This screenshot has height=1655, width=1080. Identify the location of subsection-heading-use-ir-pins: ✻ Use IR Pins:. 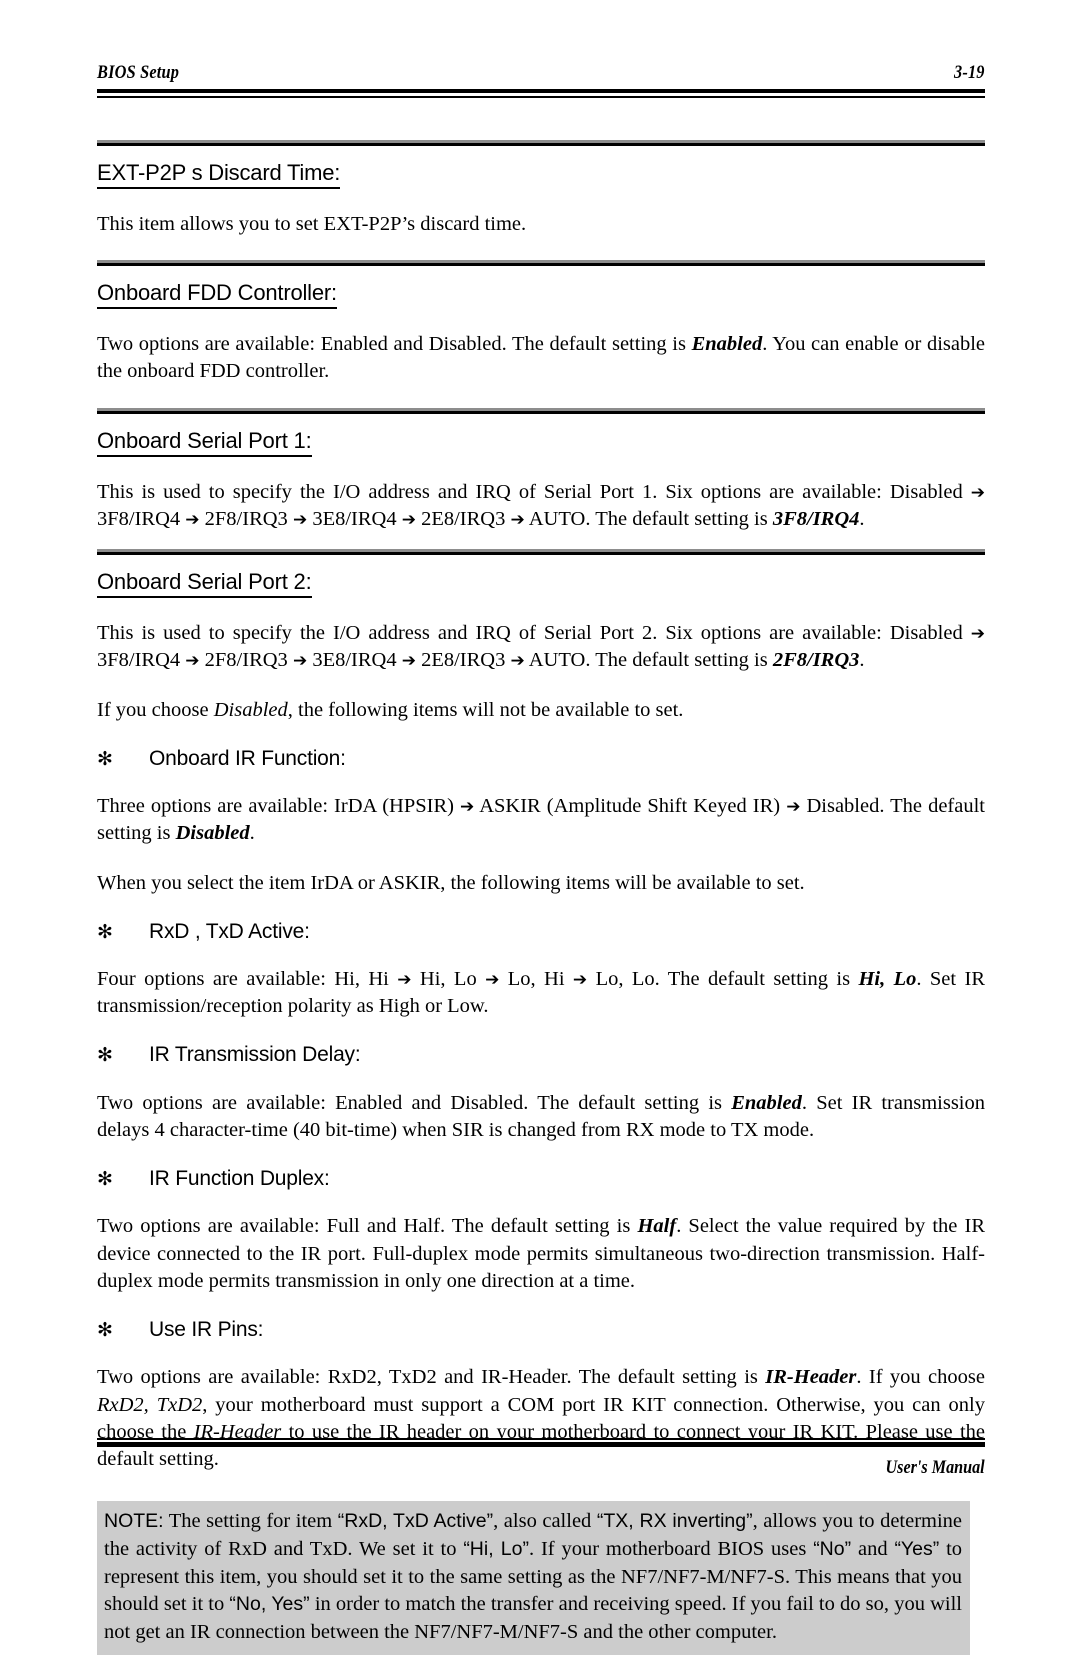
(541, 1329).